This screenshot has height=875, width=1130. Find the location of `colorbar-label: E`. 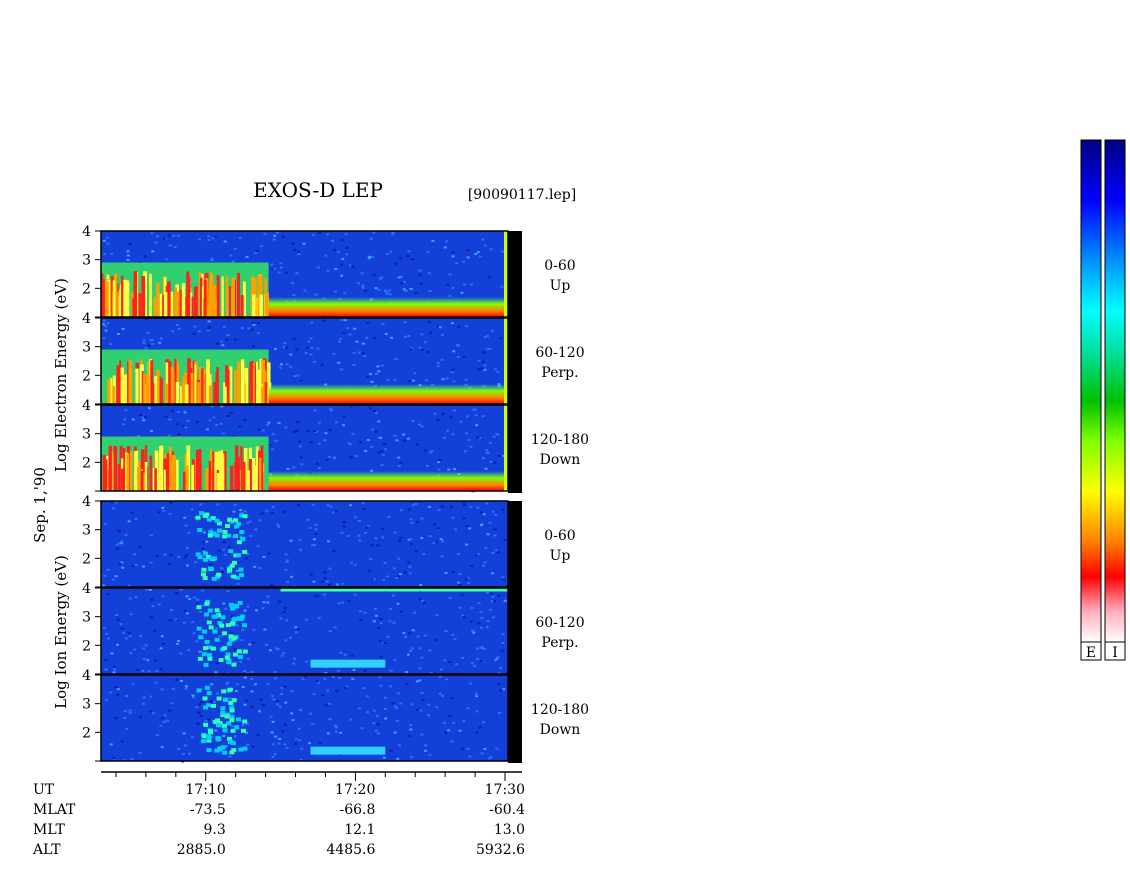

colorbar-label: E is located at coordinates (1091, 653).